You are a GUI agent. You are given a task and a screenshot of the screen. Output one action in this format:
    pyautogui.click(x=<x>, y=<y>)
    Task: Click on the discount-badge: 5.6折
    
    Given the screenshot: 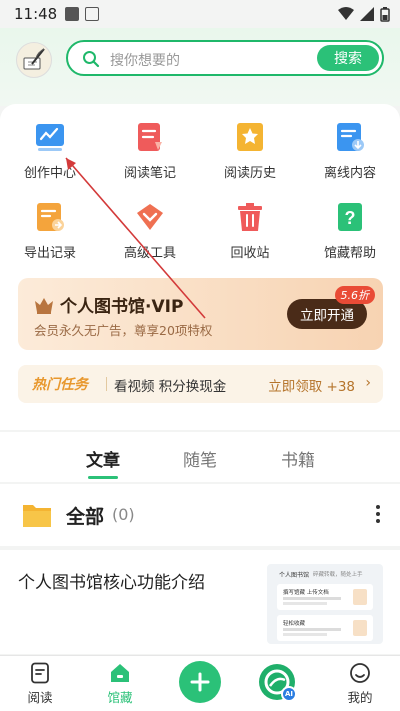 What is the action you would take?
    pyautogui.click(x=354, y=295)
    